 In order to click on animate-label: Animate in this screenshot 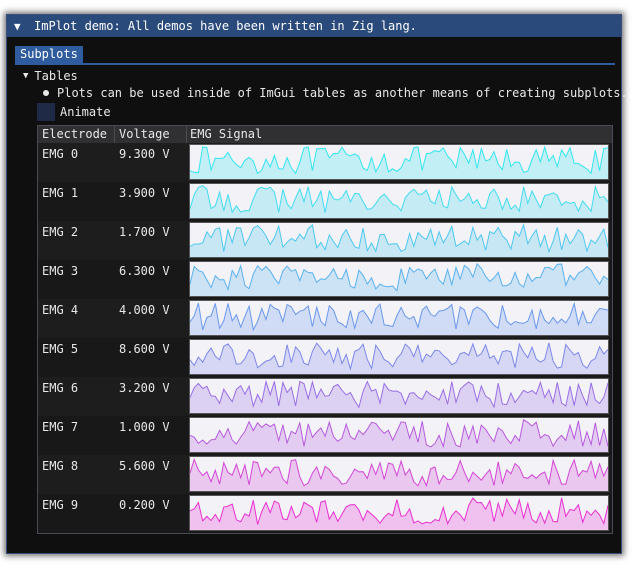, I will do `click(85, 112)`.